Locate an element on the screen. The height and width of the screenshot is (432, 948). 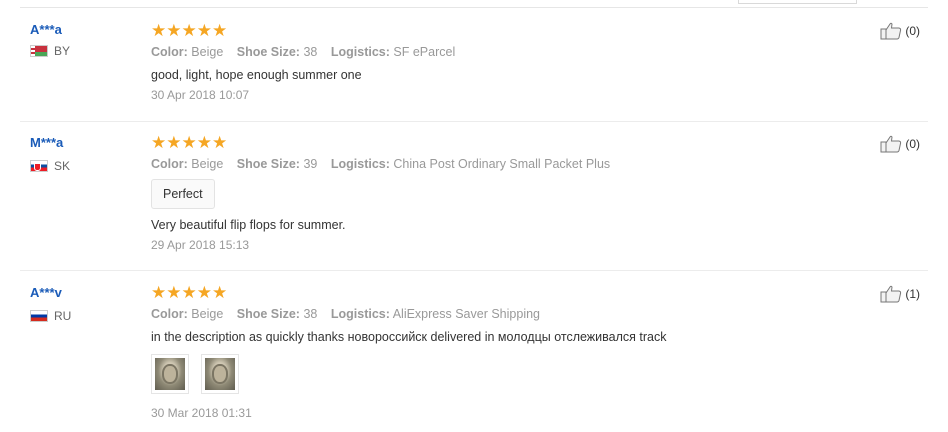
logistics-value: China Post Ordinary Small Packet Plus is located at coordinates (502, 164).